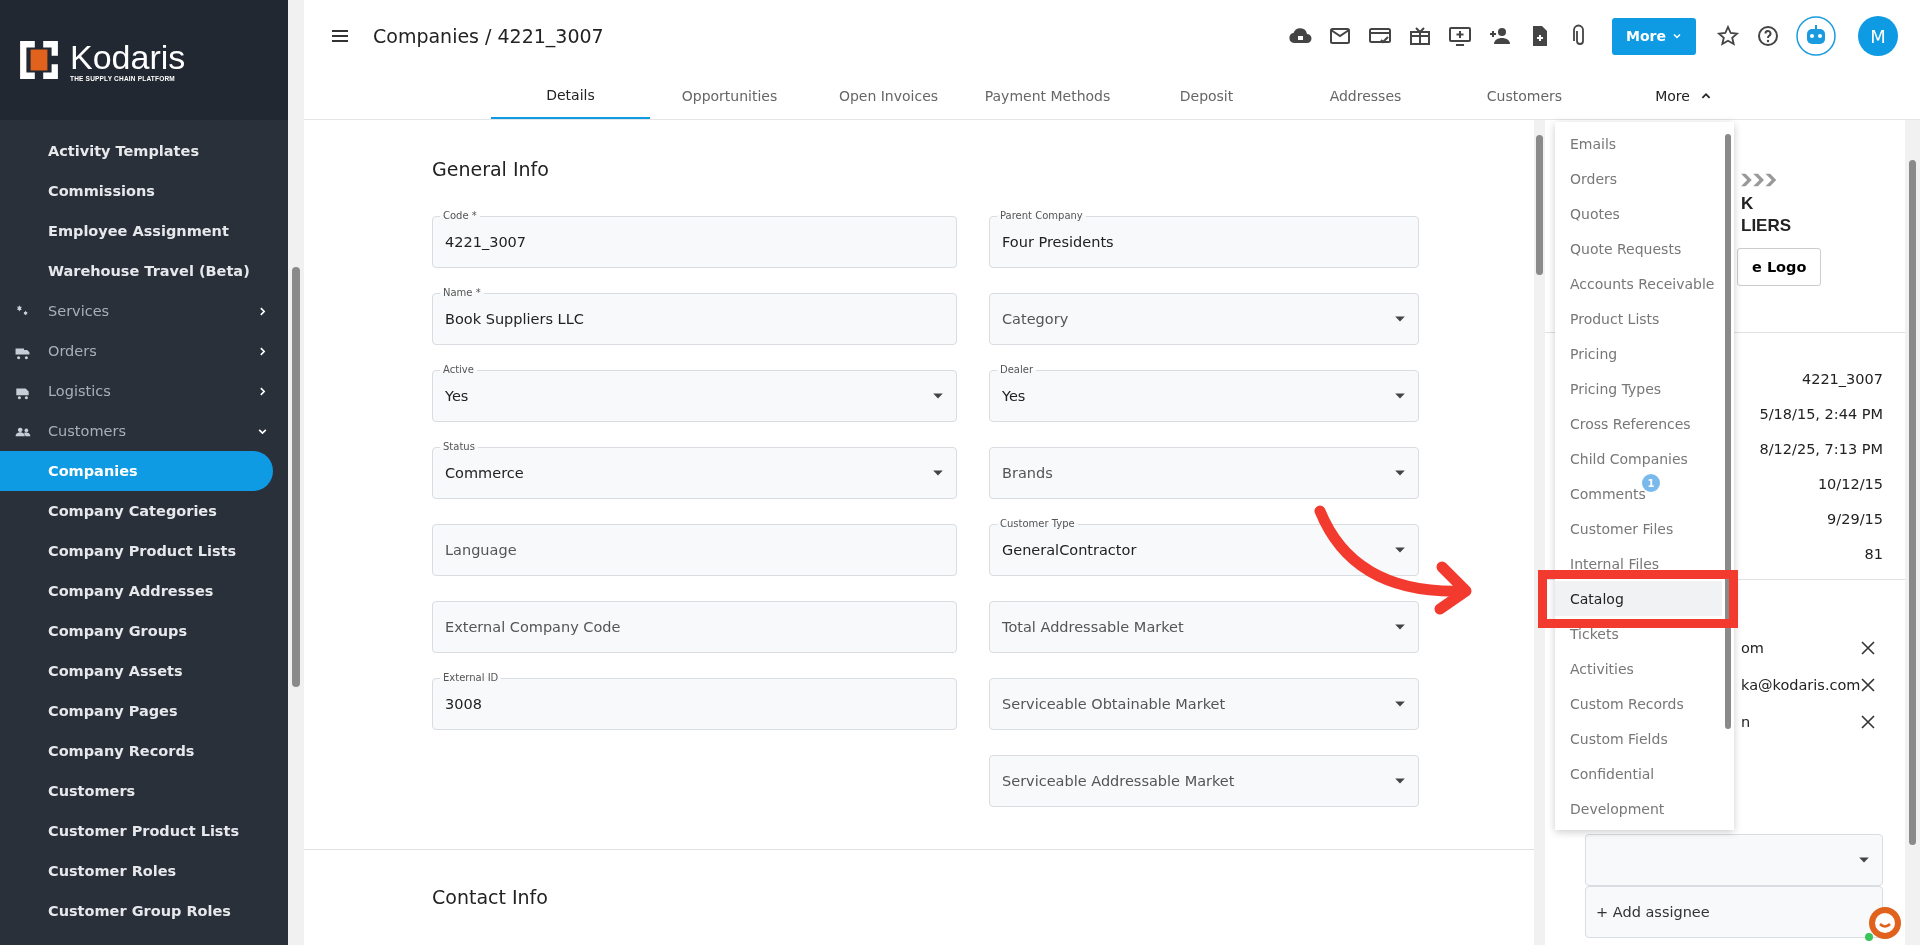 The height and width of the screenshot is (945, 1920). I want to click on sidebar-item: Activity Templates, so click(144, 151).